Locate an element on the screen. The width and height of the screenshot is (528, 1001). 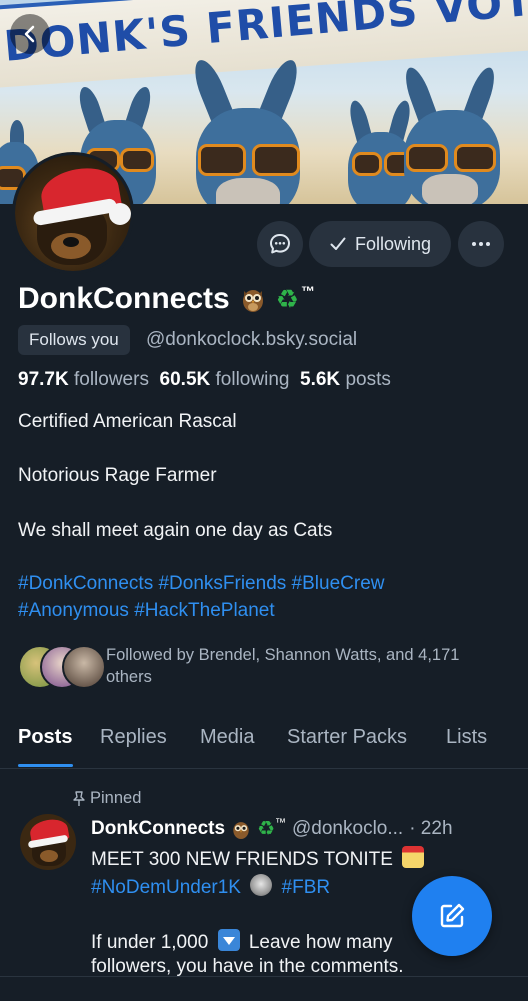
following-label: Following is located at coordinates (393, 243).